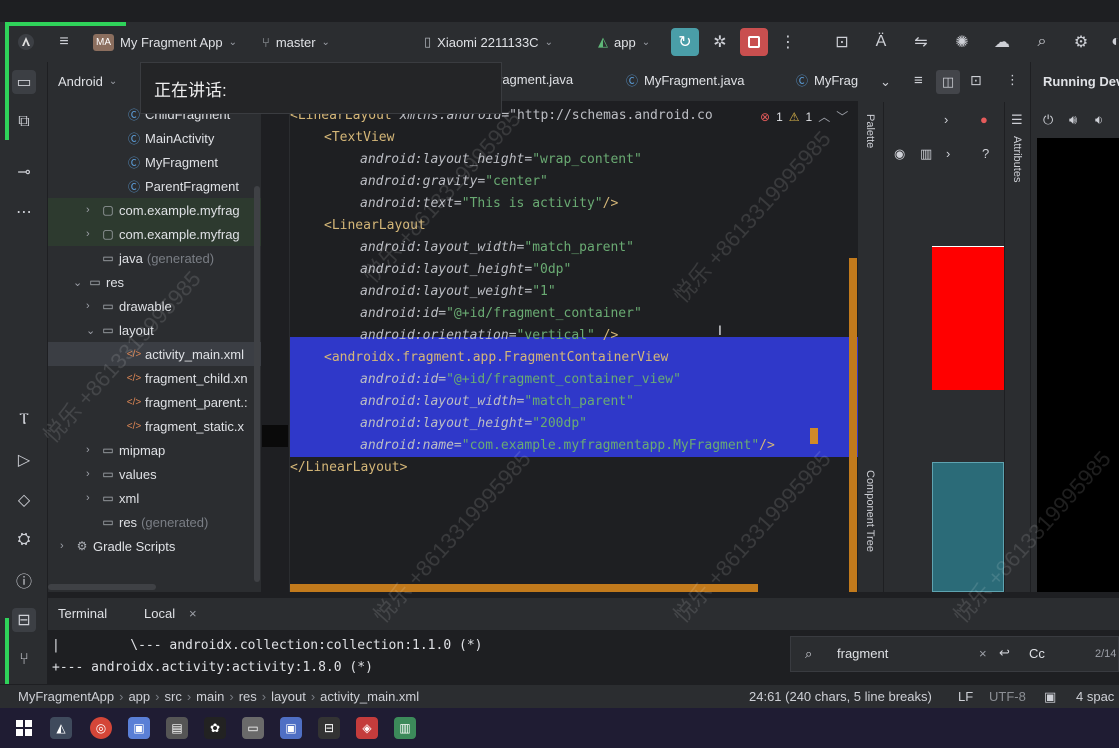  I want to click on line-separator: LF, so click(965, 696).